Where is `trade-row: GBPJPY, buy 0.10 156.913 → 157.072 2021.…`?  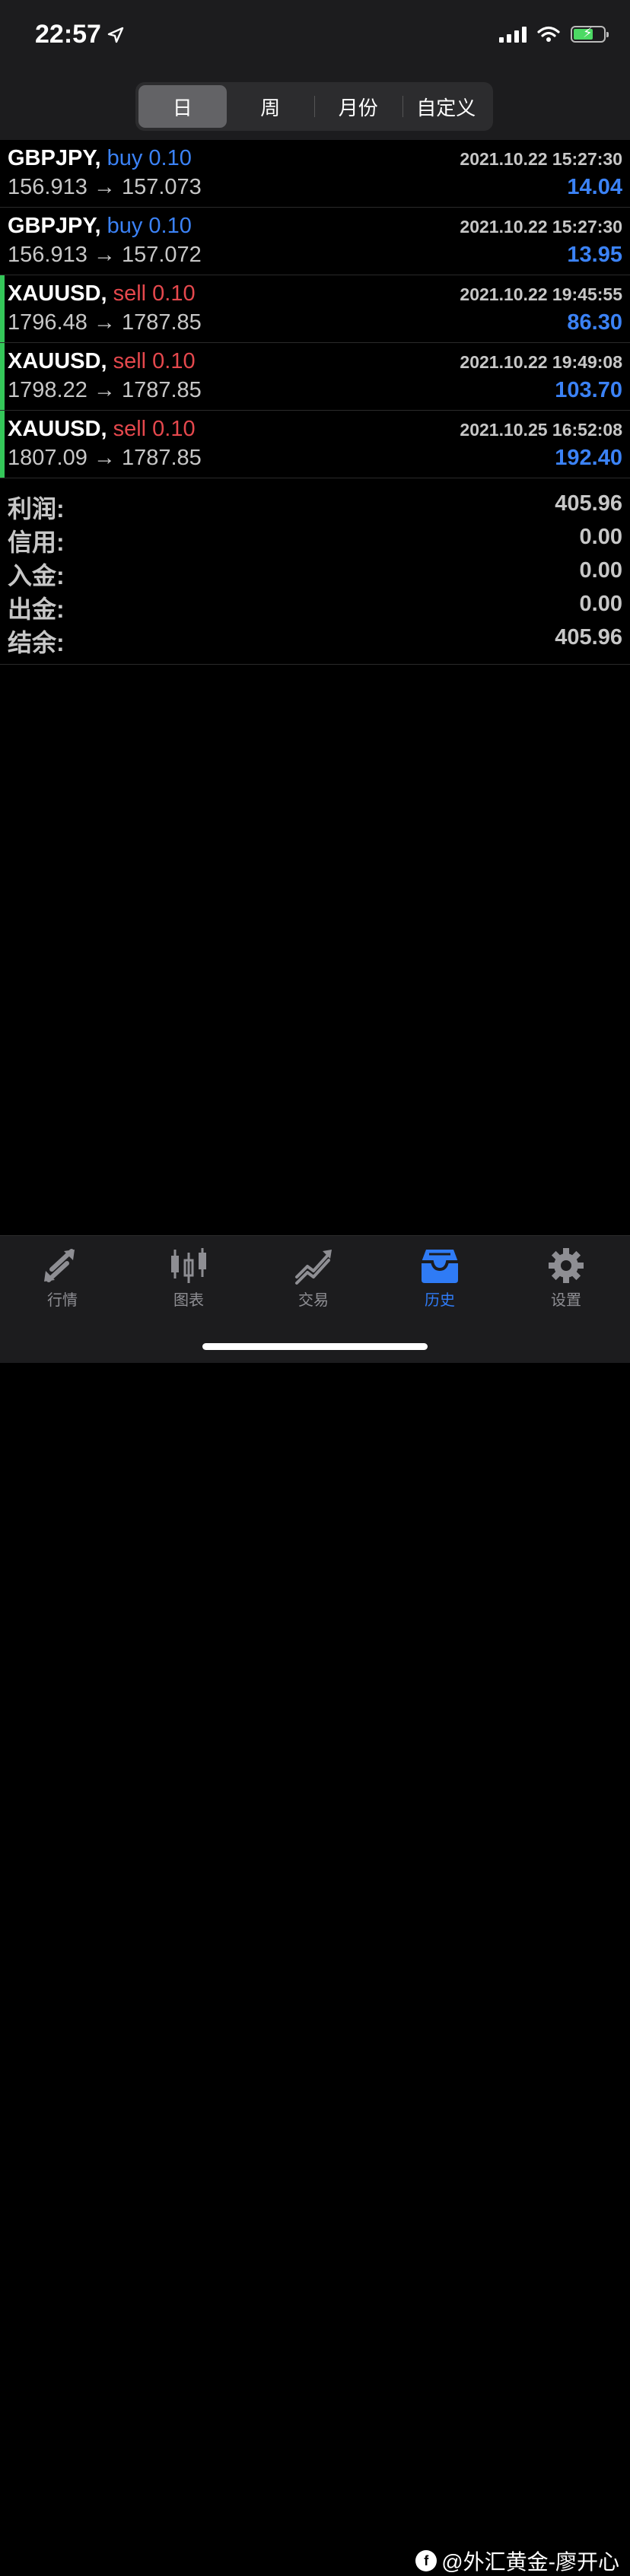
trade-row: GBPJPY, buy 0.10 156.913 → 157.072 2021.… is located at coordinates (315, 241).